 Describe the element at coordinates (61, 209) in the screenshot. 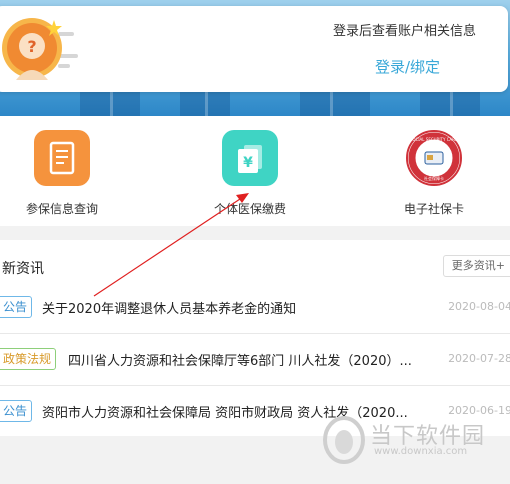

I see `service-label: 参保信息查询` at that location.